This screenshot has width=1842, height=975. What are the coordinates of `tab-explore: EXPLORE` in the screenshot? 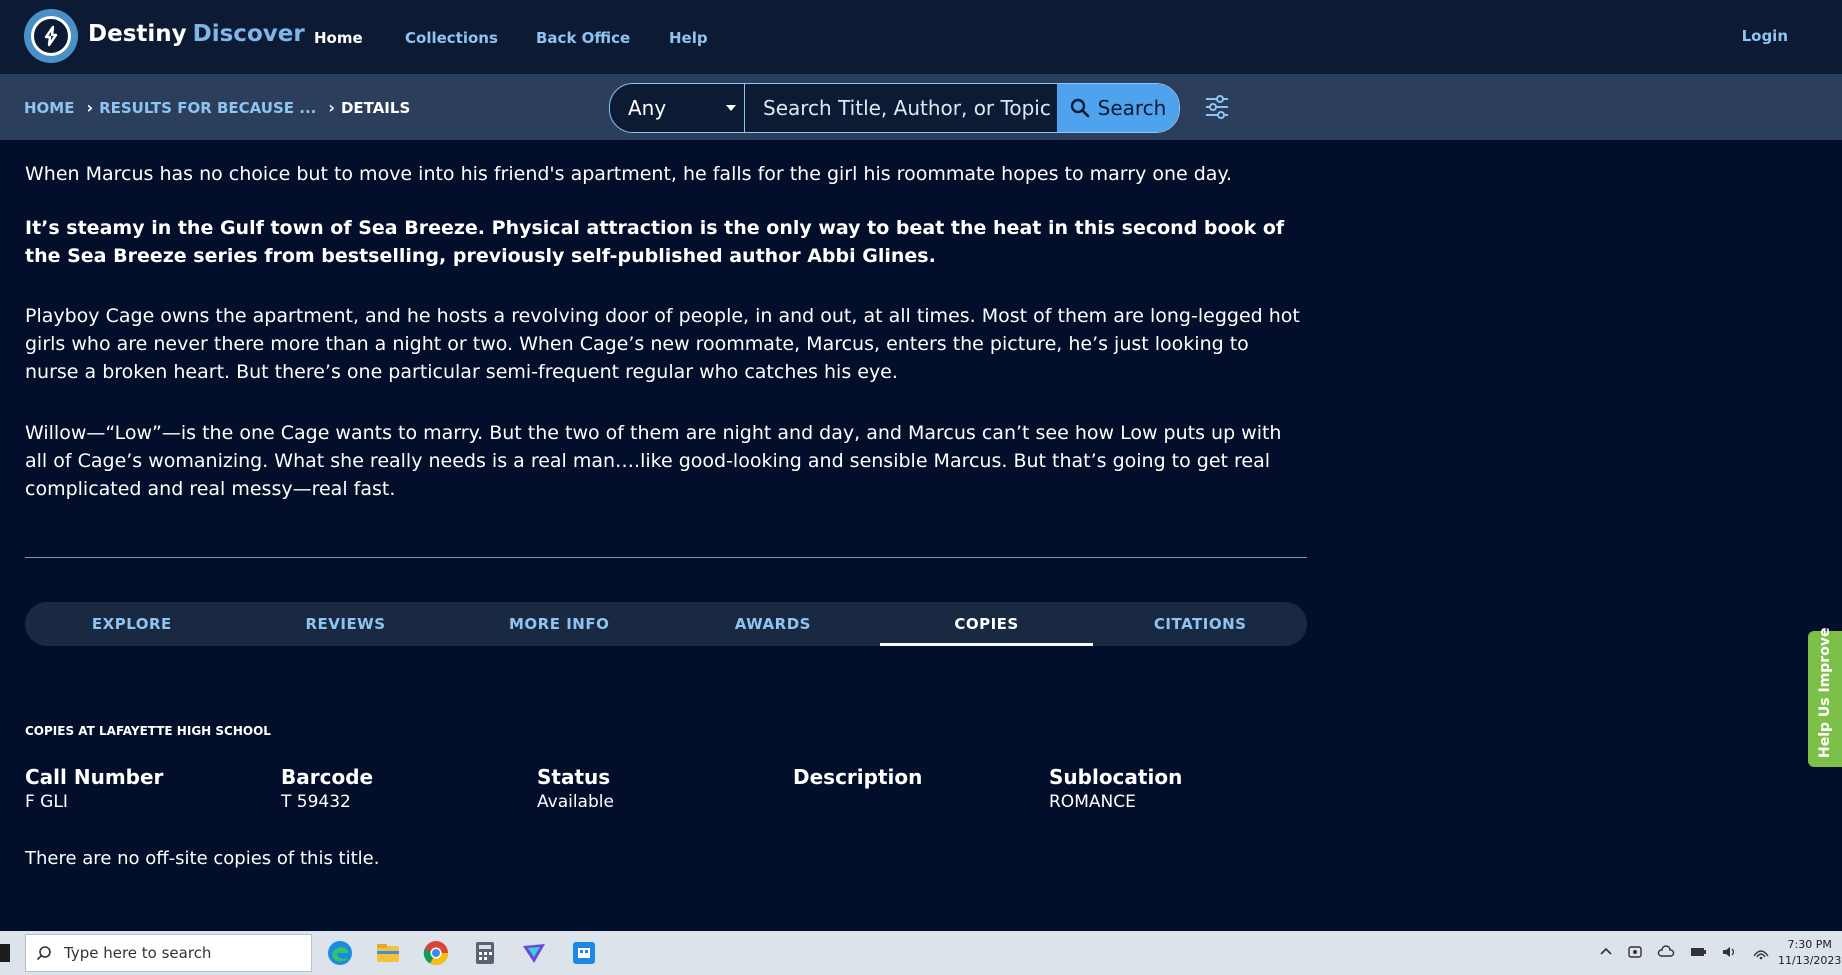 It's located at (132, 624).